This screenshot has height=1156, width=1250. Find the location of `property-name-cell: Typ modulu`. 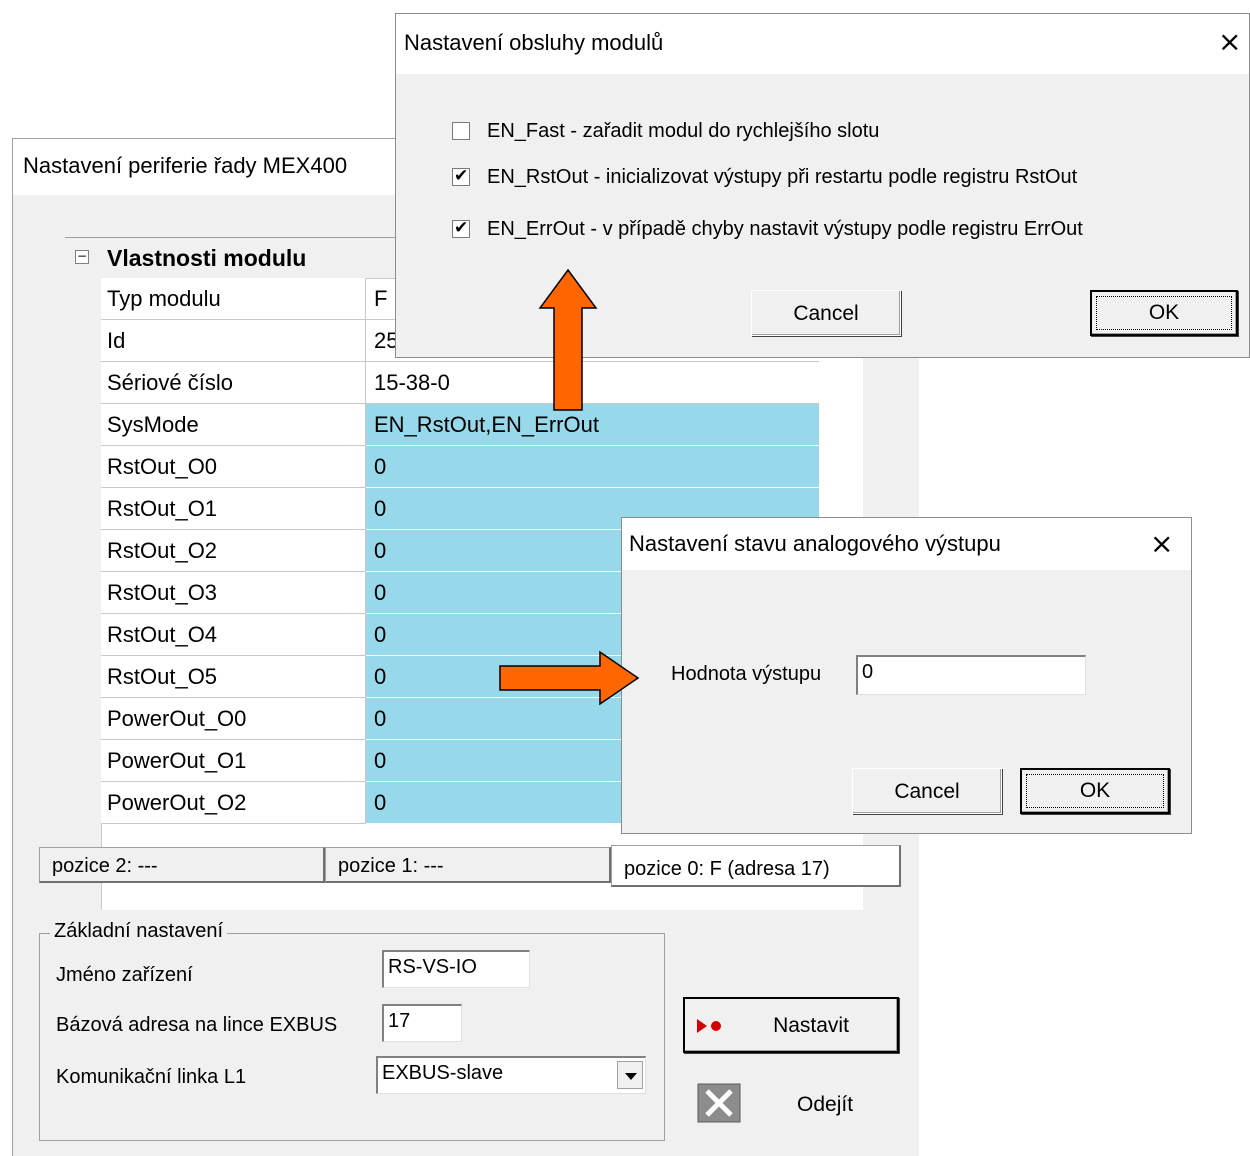

property-name-cell: Typ modulu is located at coordinates (233, 299).